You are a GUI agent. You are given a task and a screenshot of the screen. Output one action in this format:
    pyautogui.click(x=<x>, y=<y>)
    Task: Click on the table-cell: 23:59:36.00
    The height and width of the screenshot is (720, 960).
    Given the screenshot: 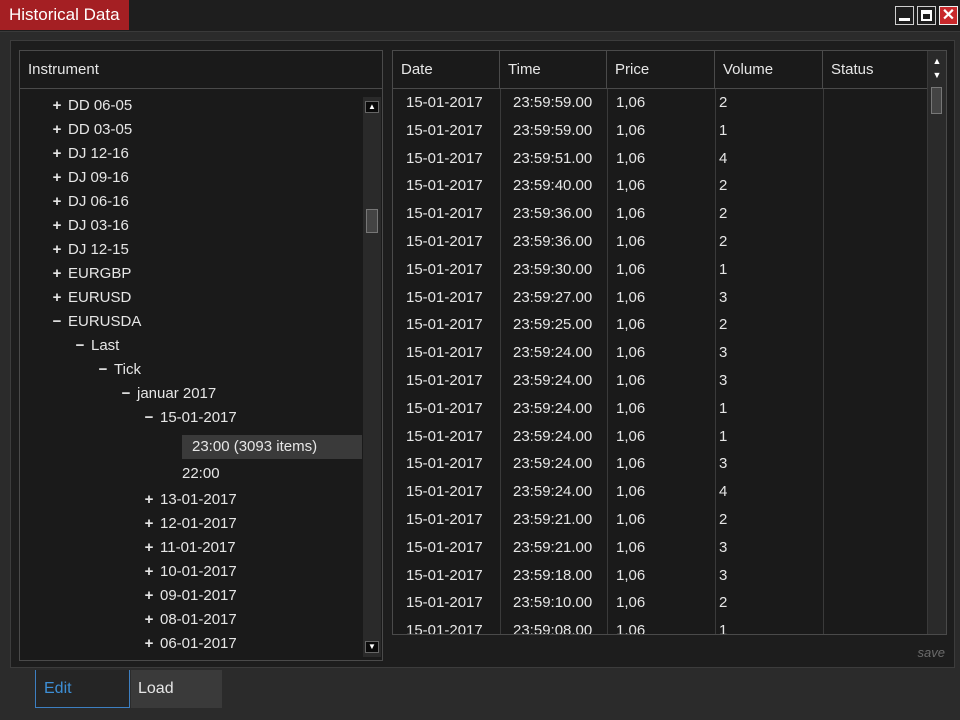 What is the action you would take?
    pyautogui.click(x=553, y=241)
    